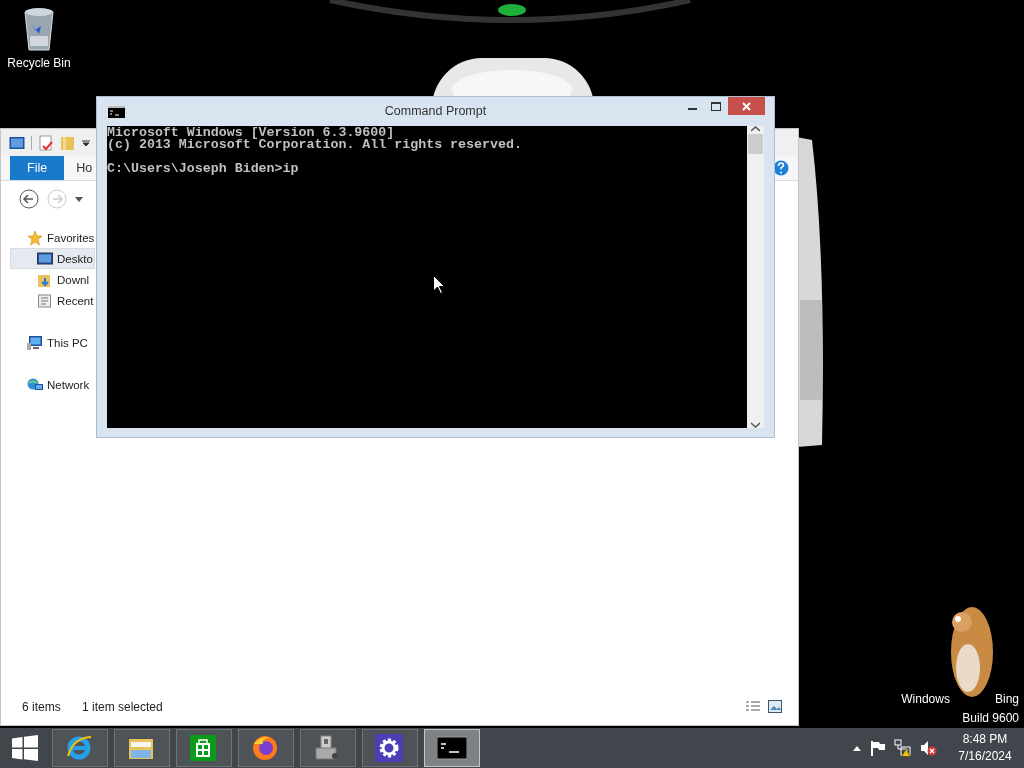 The width and height of the screenshot is (1024, 768). What do you see at coordinates (50, 384) in the screenshot?
I see `nav-item: Network` at bounding box center [50, 384].